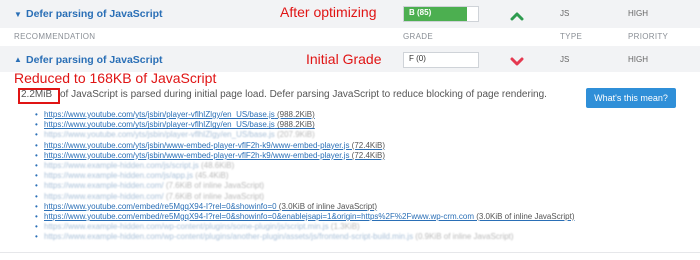  Describe the element at coordinates (571, 36) in the screenshot. I see `header-type: TYPE` at that location.